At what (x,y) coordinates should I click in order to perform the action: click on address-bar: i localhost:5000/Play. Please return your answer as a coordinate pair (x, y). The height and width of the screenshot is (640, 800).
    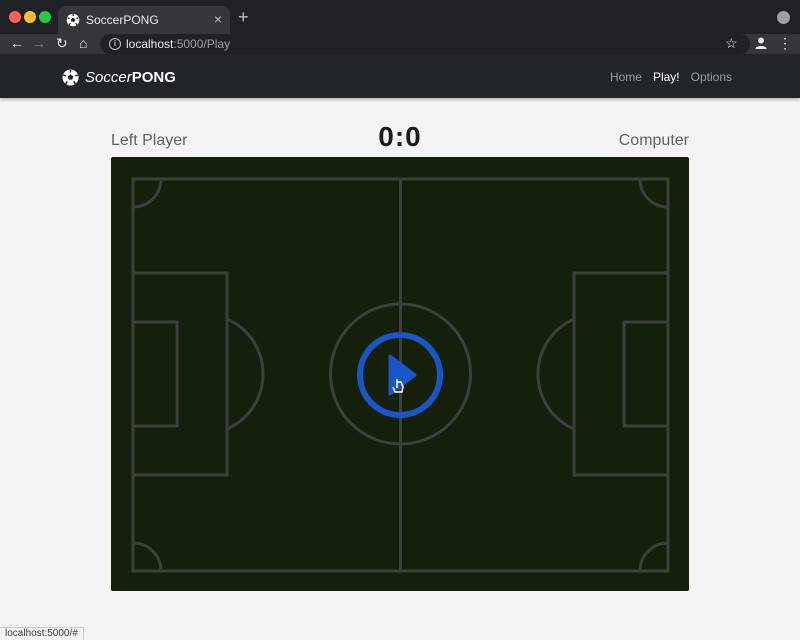
    Looking at the image, I should click on (425, 44).